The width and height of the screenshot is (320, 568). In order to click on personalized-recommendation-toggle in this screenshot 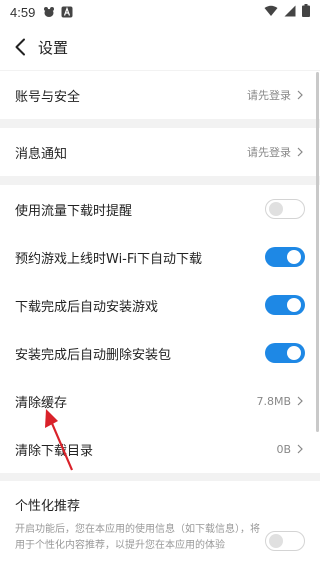, I will do `click(285, 541)`.